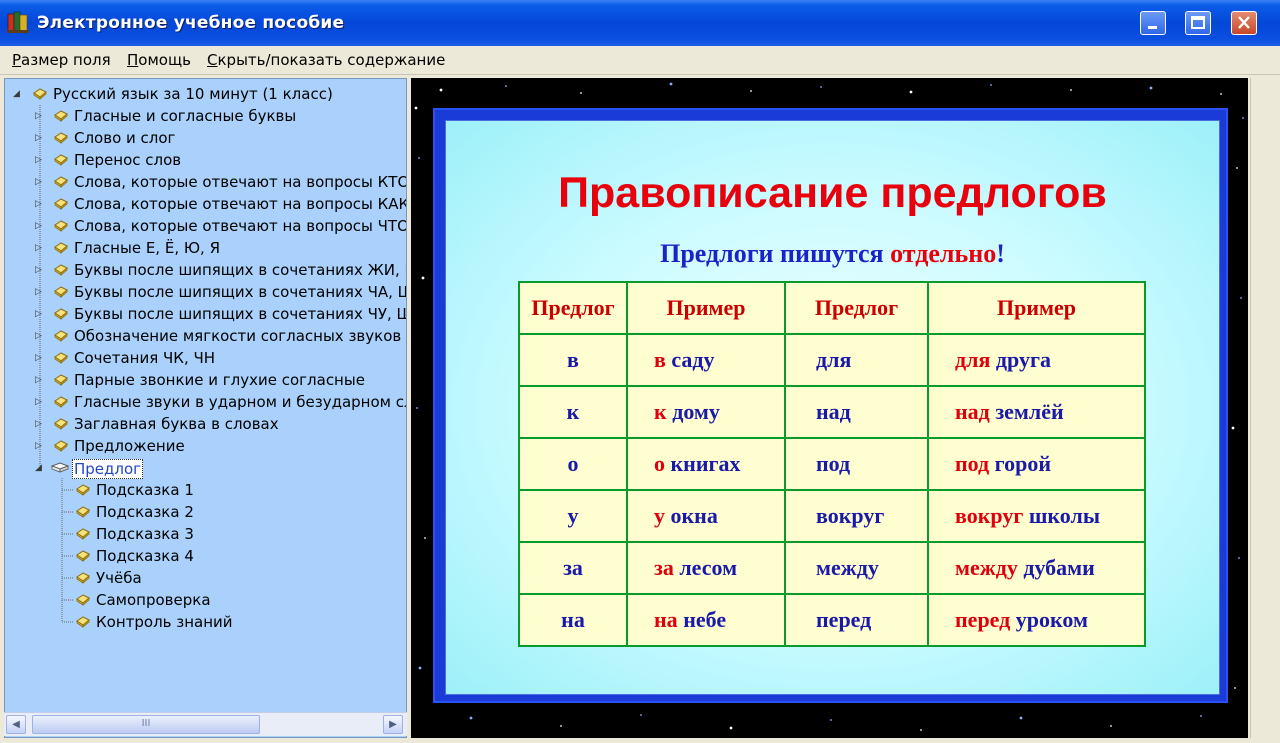 This screenshot has height=743, width=1280. What do you see at coordinates (133, 60) in the screenshot?
I see `menu-help-mnemonic: П` at bounding box center [133, 60].